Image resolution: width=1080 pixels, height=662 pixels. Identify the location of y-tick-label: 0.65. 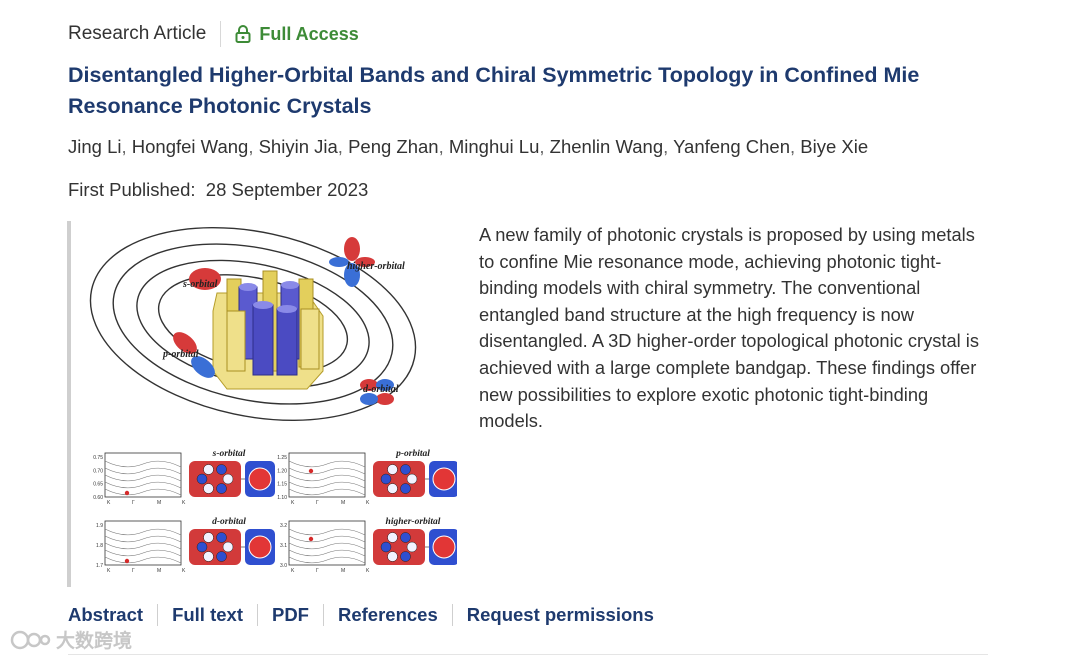
(98, 485).